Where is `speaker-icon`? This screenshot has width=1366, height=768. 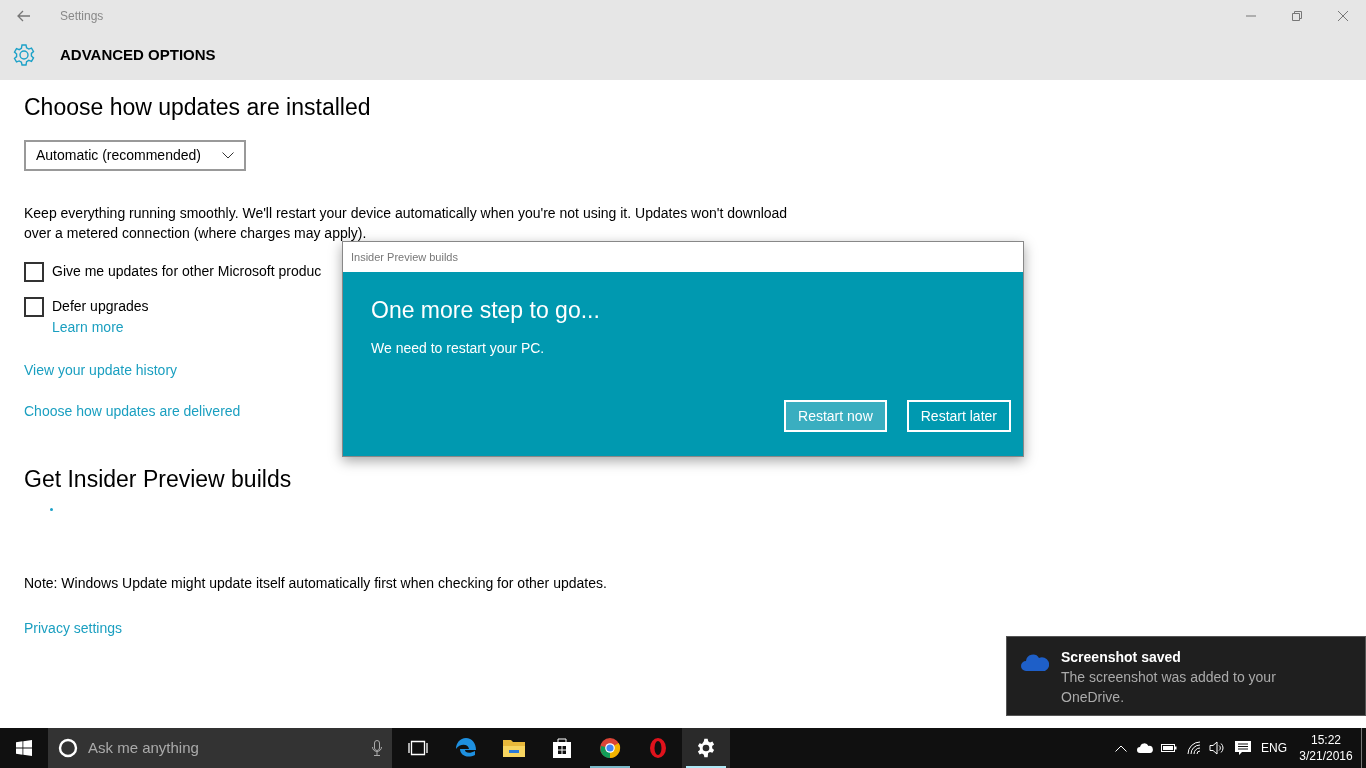
speaker-icon is located at coordinates (1217, 748).